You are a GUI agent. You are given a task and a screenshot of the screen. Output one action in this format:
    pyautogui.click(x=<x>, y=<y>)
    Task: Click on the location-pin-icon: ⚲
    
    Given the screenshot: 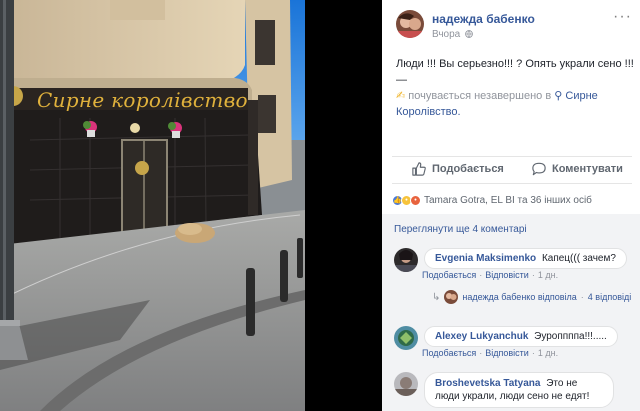 What is the action you would take?
    pyautogui.click(x=558, y=96)
    